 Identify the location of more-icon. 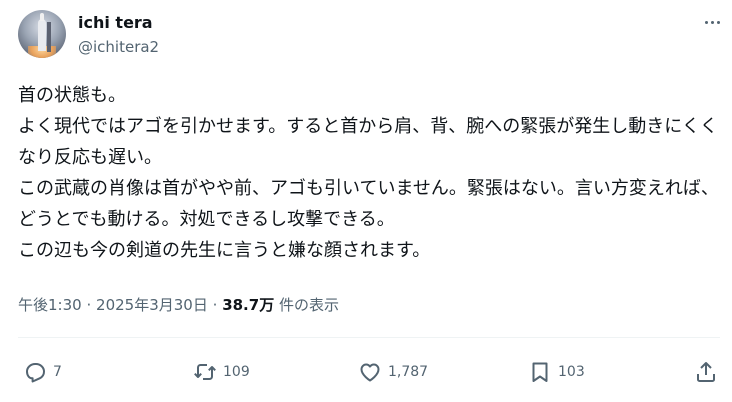
(706, 22).